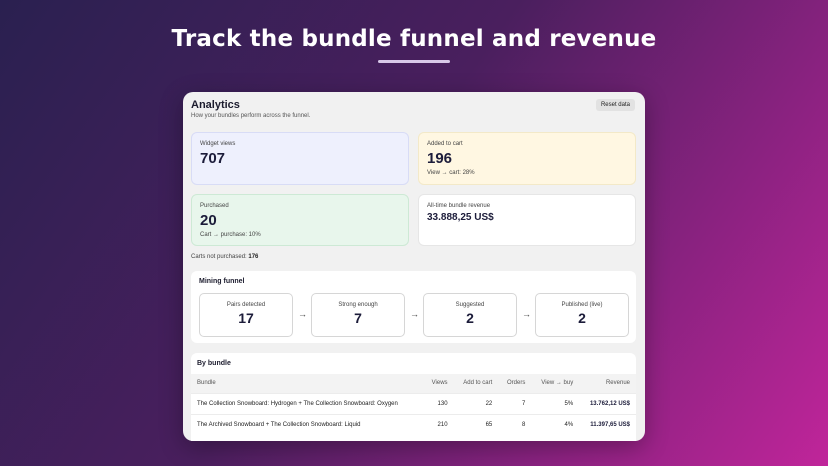 The height and width of the screenshot is (466, 828). What do you see at coordinates (527, 220) in the screenshot?
I see `revenue-card: All-time bundle revenue 33.888,25 US$` at bounding box center [527, 220].